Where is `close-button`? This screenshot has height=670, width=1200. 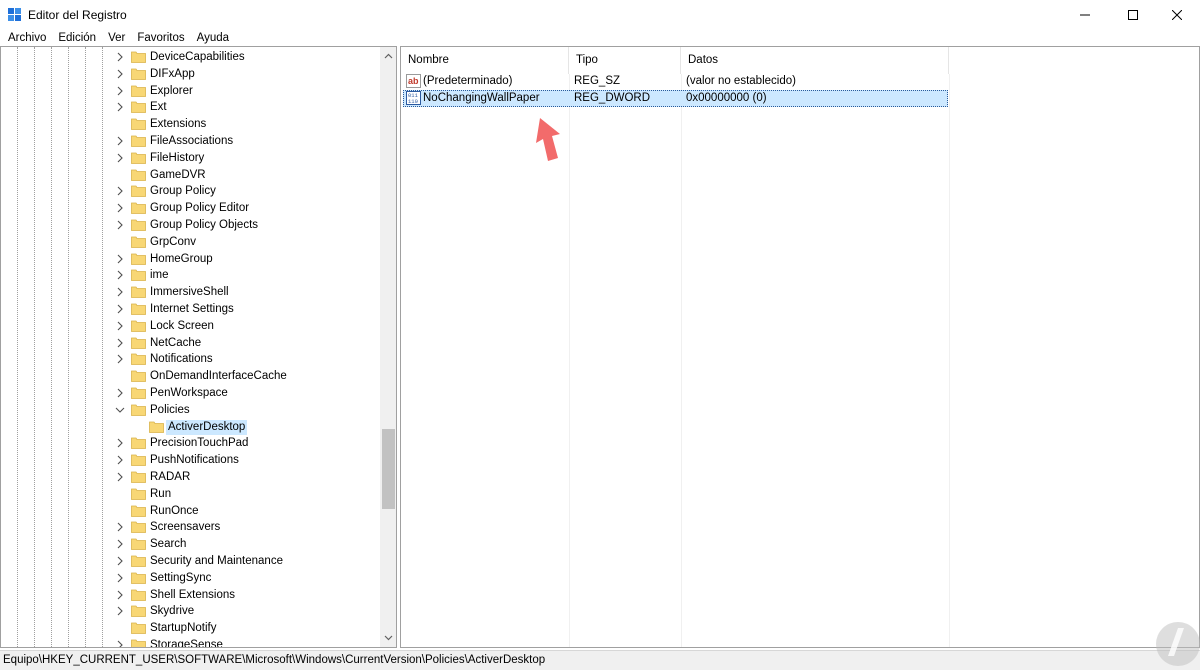 close-button is located at coordinates (1177, 15).